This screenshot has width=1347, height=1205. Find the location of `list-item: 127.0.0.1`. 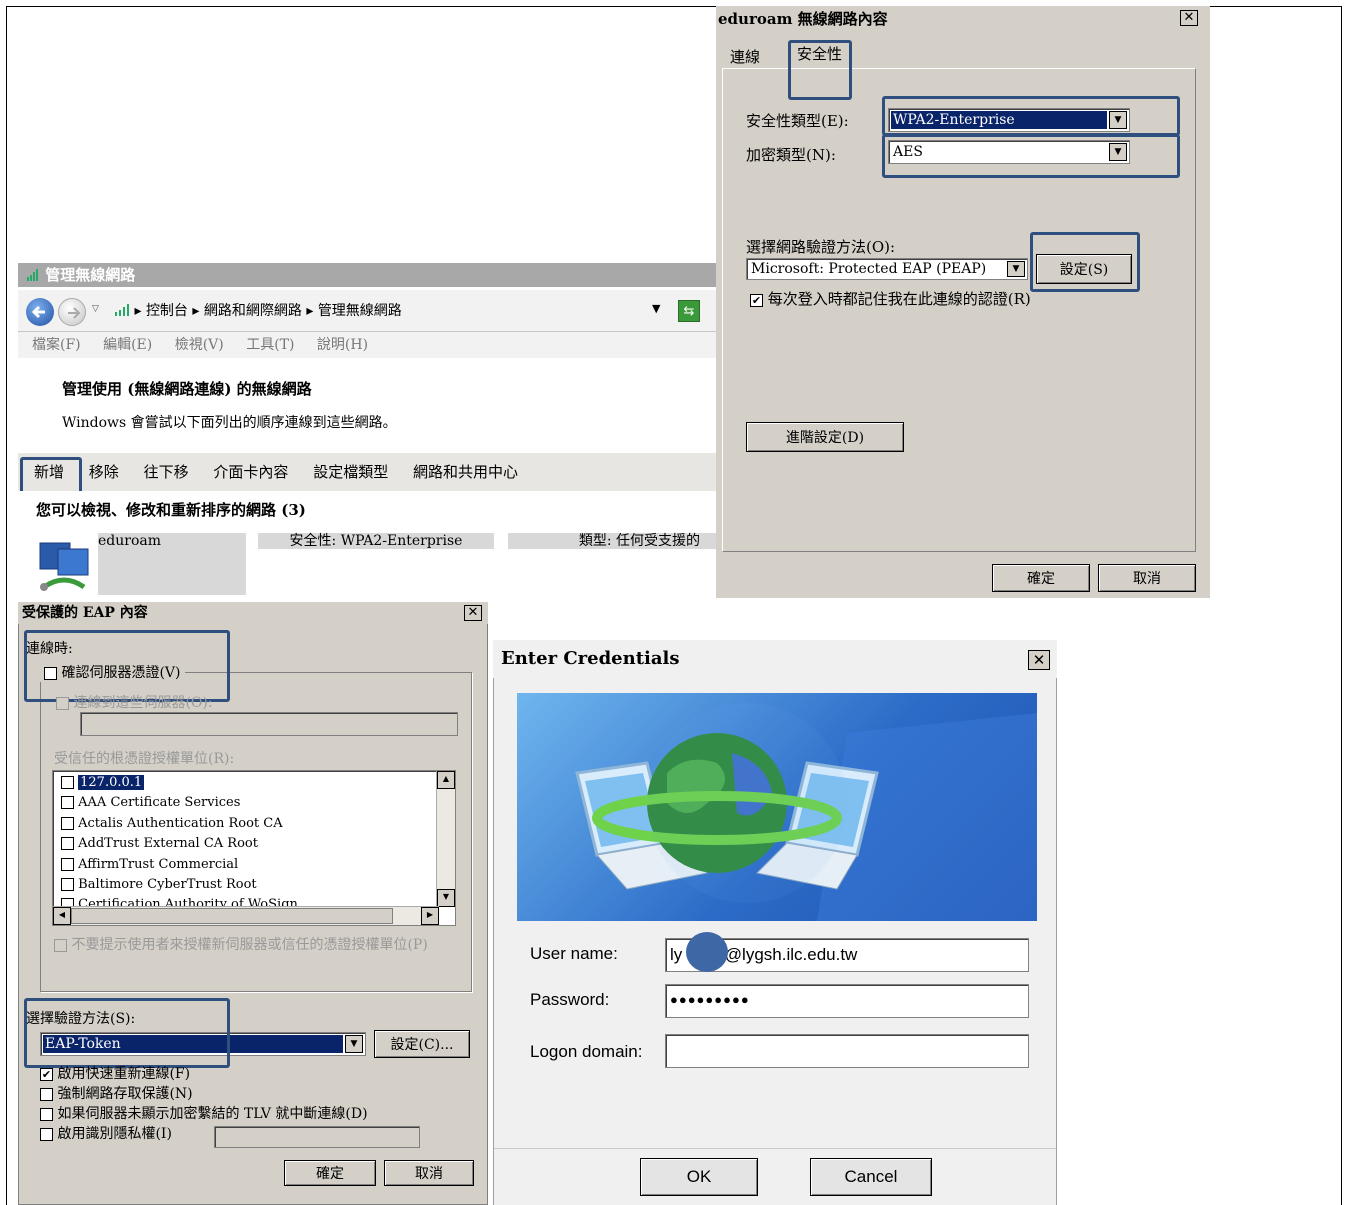

list-item: 127.0.0.1 is located at coordinates (103, 782).